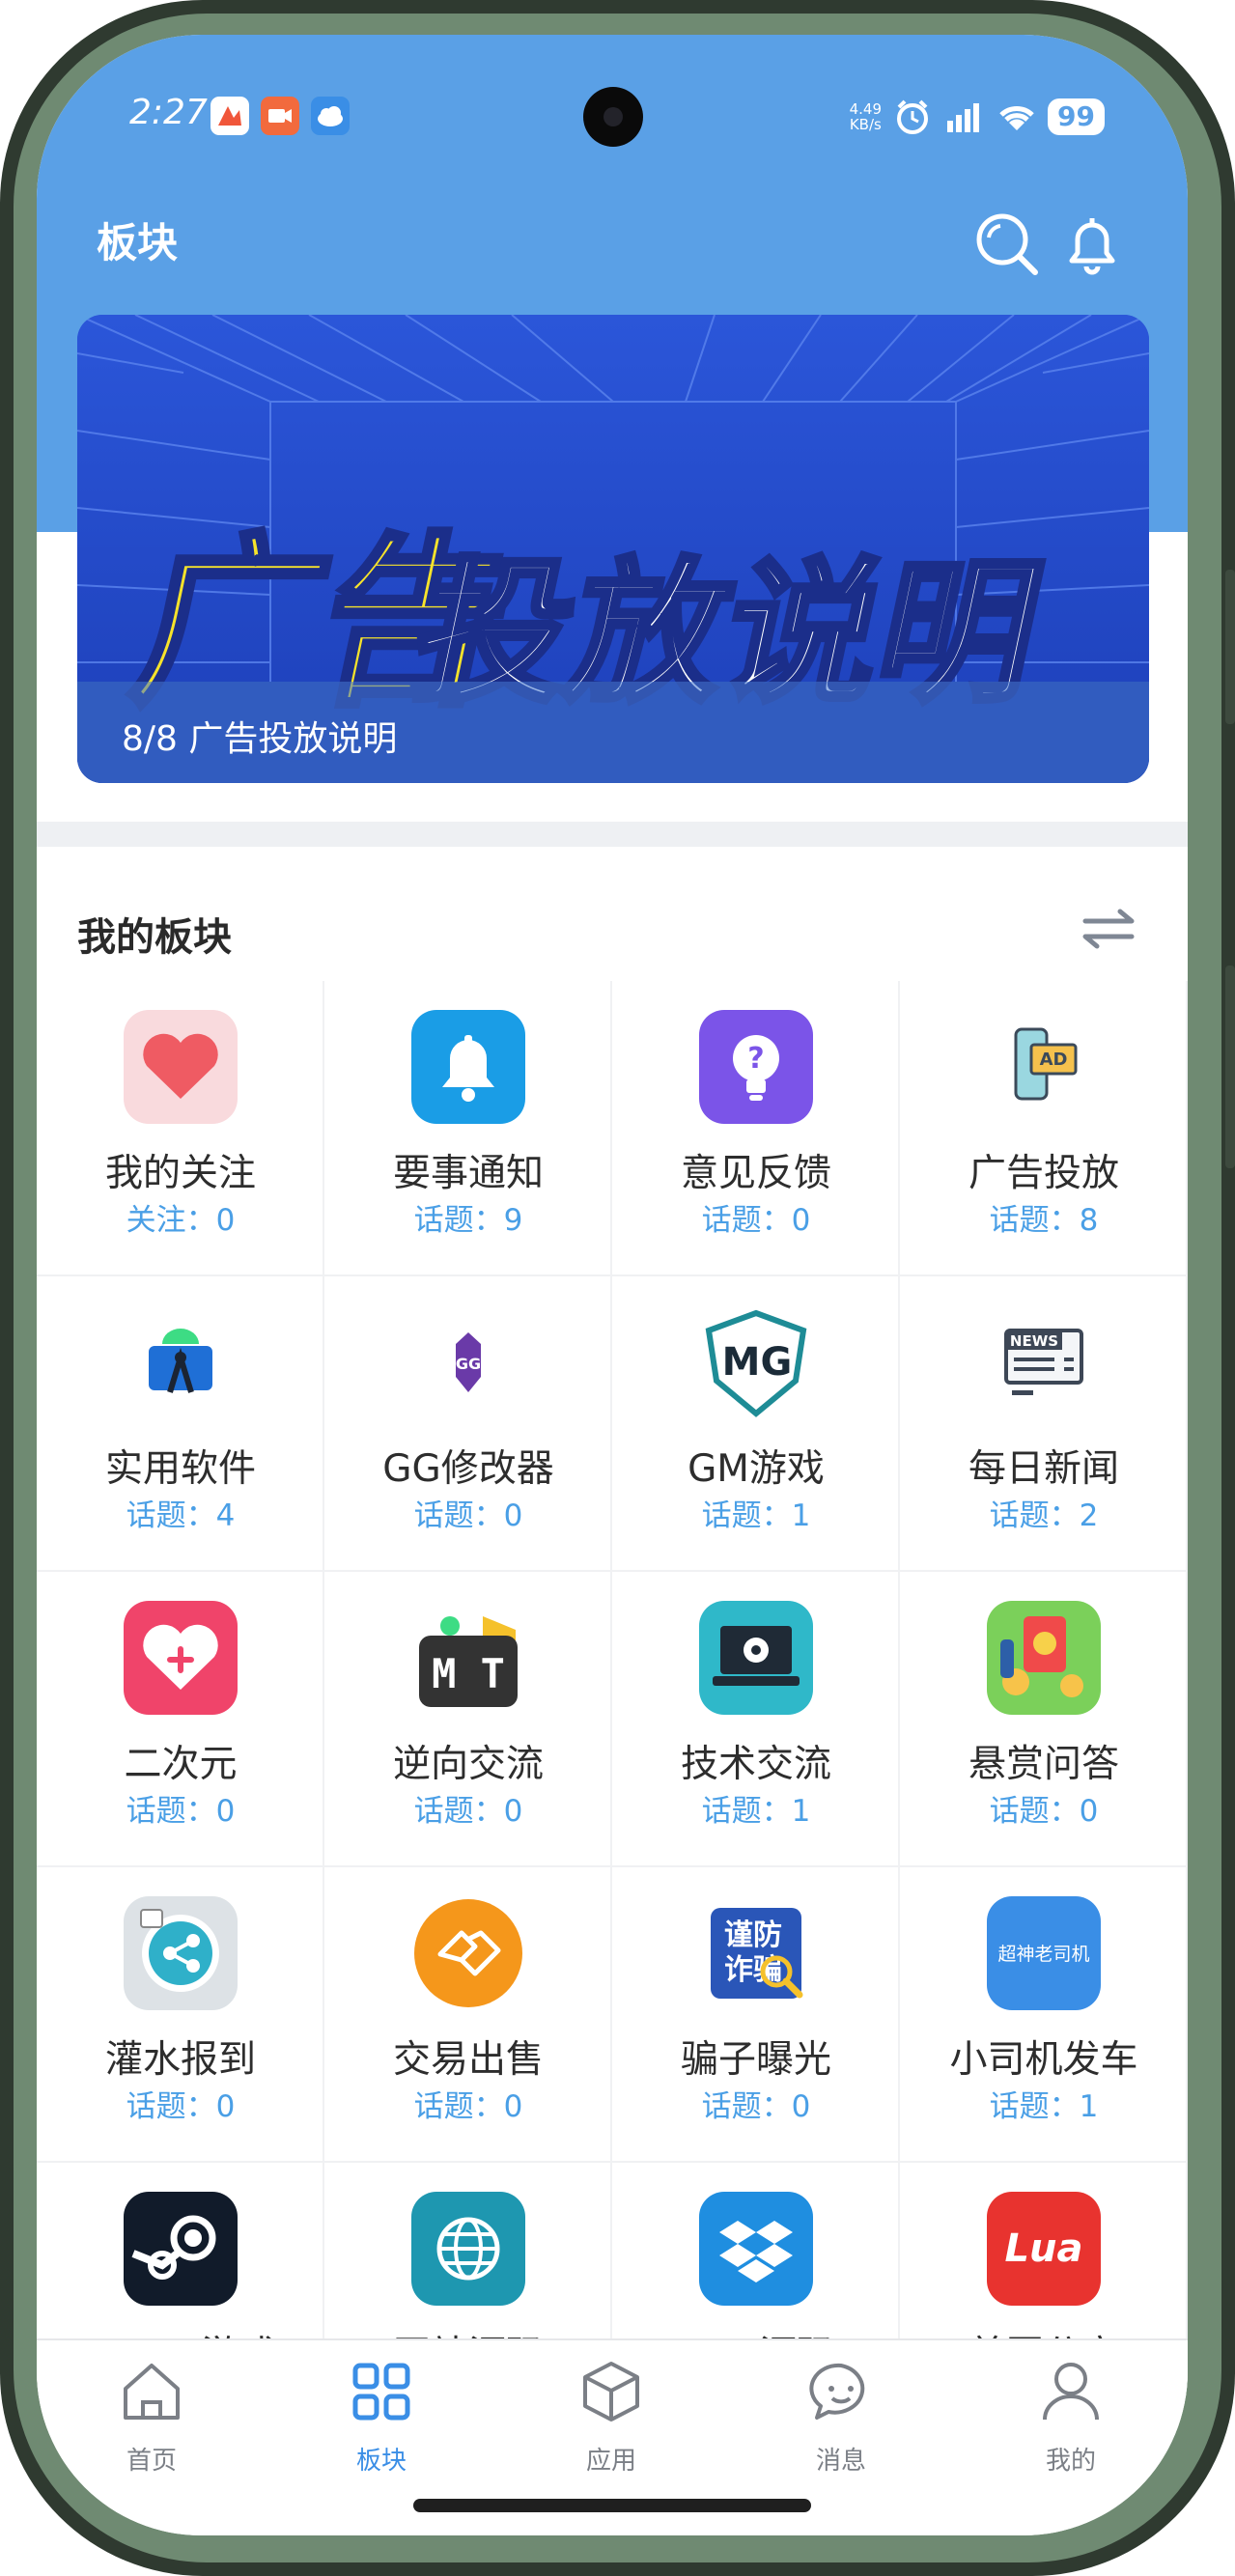 The width and height of the screenshot is (1235, 2576). Describe the element at coordinates (611, 2392) in the screenshot. I see `cube-icon` at that location.